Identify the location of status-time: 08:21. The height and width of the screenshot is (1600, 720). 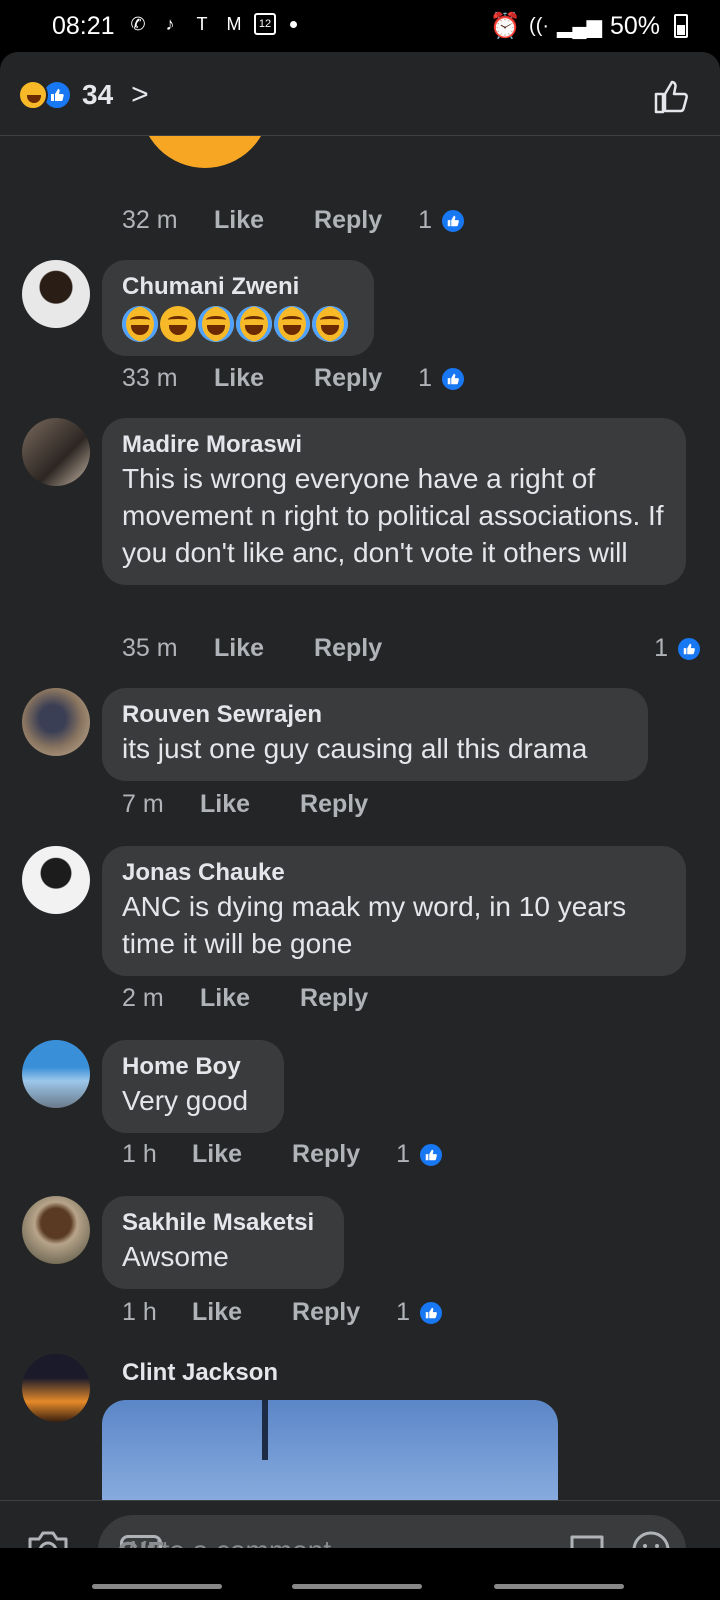
(83, 26).